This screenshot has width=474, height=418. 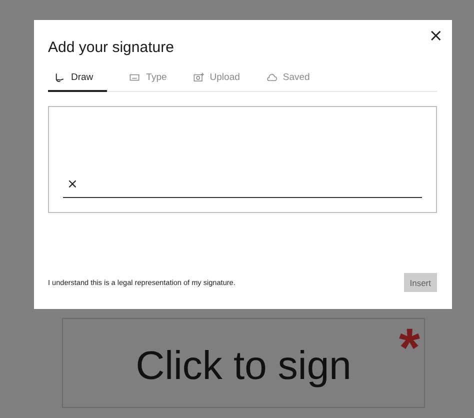 I want to click on tab: Saved, so click(x=287, y=81).